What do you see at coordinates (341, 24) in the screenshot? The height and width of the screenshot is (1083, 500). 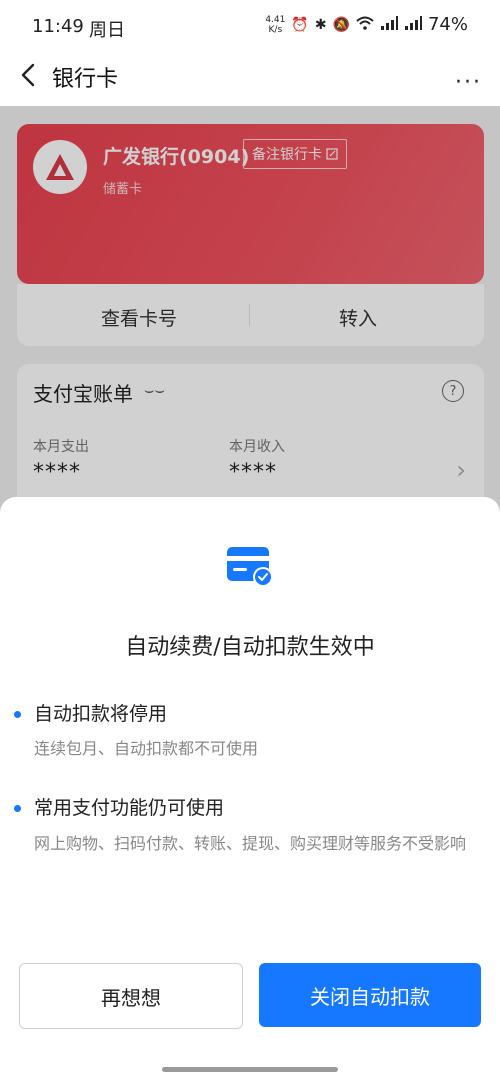 I see `mute-icon: 🔕` at bounding box center [341, 24].